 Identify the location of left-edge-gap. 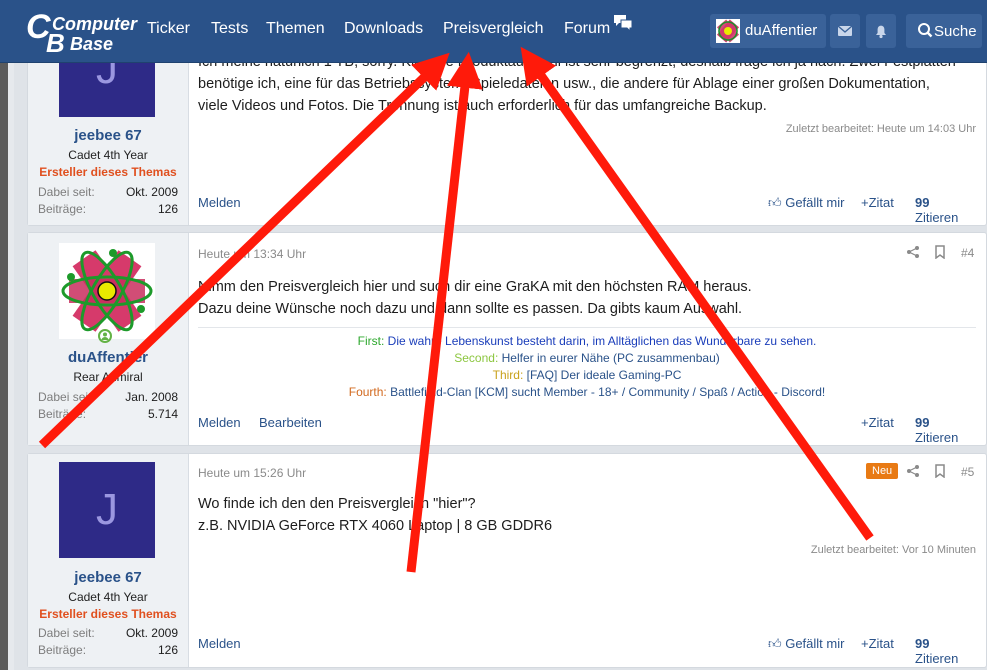
(11, 335).